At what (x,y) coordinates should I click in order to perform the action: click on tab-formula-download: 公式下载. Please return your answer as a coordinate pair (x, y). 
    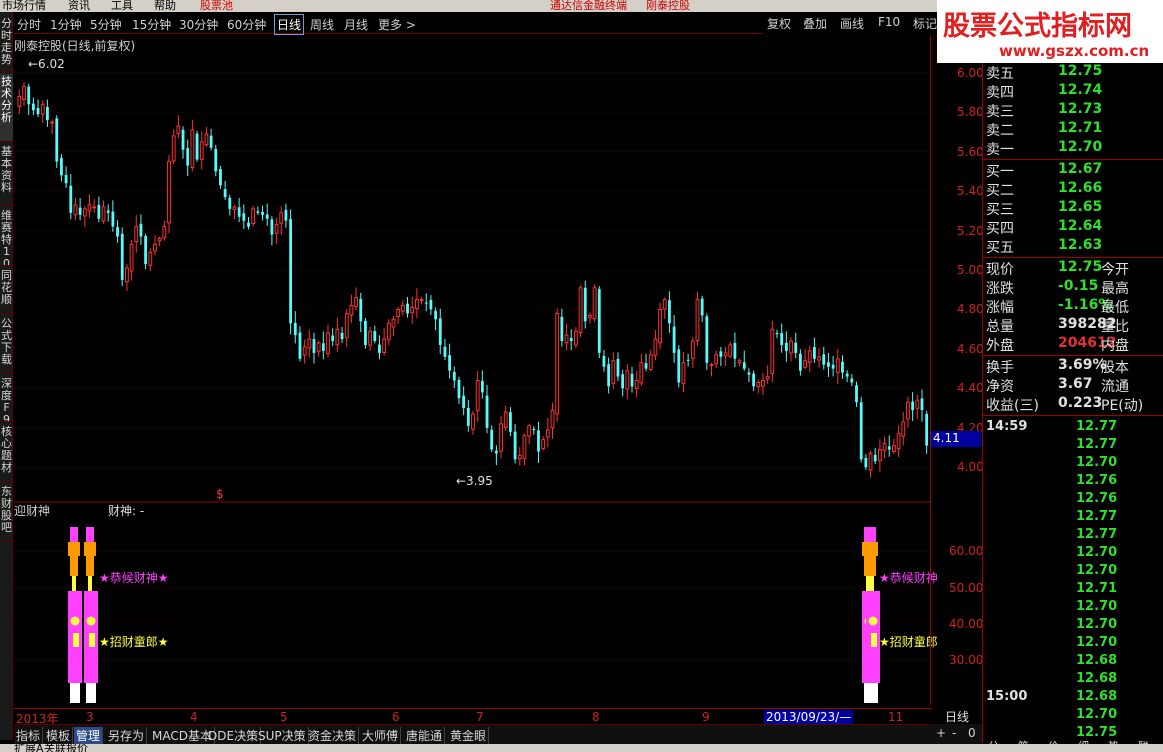
    Looking at the image, I should click on (6, 345).